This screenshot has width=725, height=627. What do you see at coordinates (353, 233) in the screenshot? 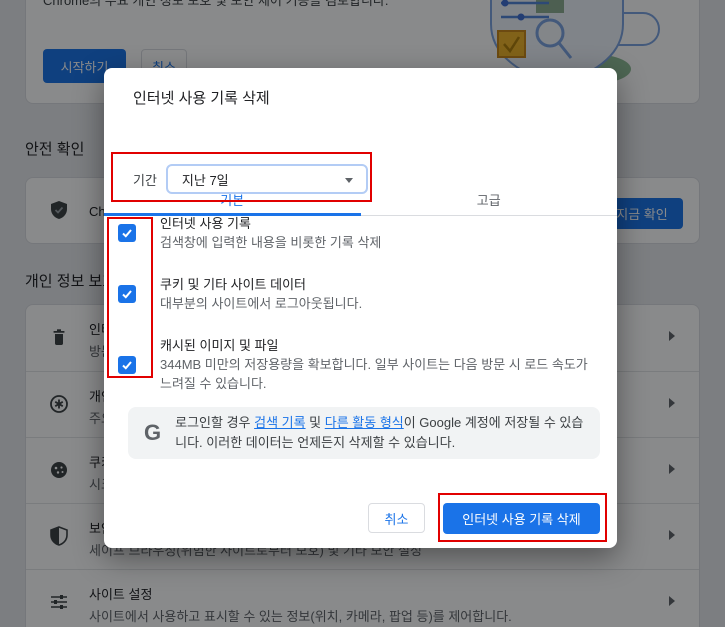
I see `row-browsing-history: 인터넷 사용 기록 검색창에 입력한 내용을 비롯한 기록 삭제` at bounding box center [353, 233].